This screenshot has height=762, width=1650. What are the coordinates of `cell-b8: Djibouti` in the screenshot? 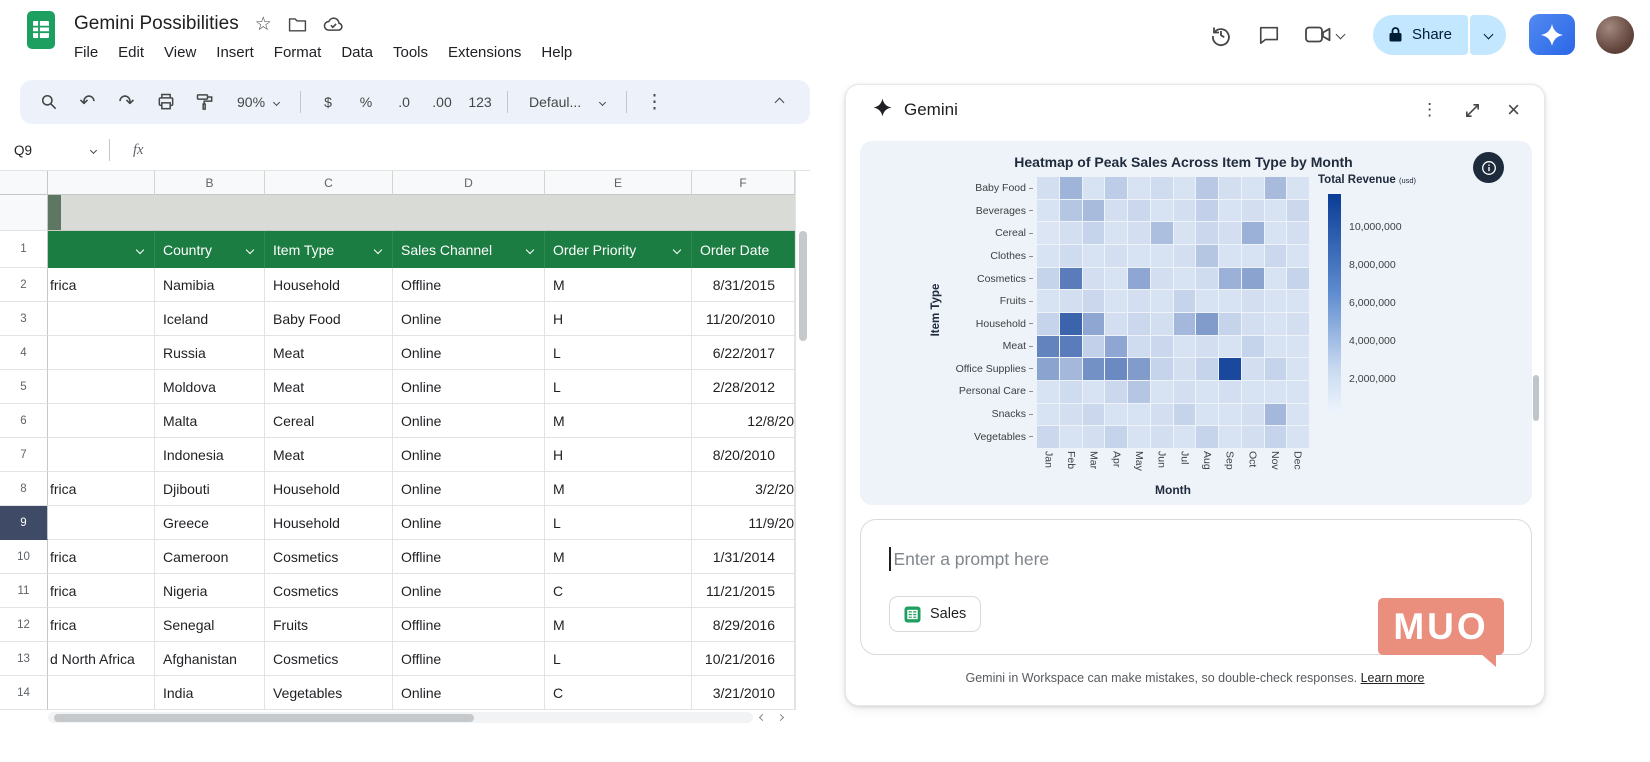 It's located at (210, 489).